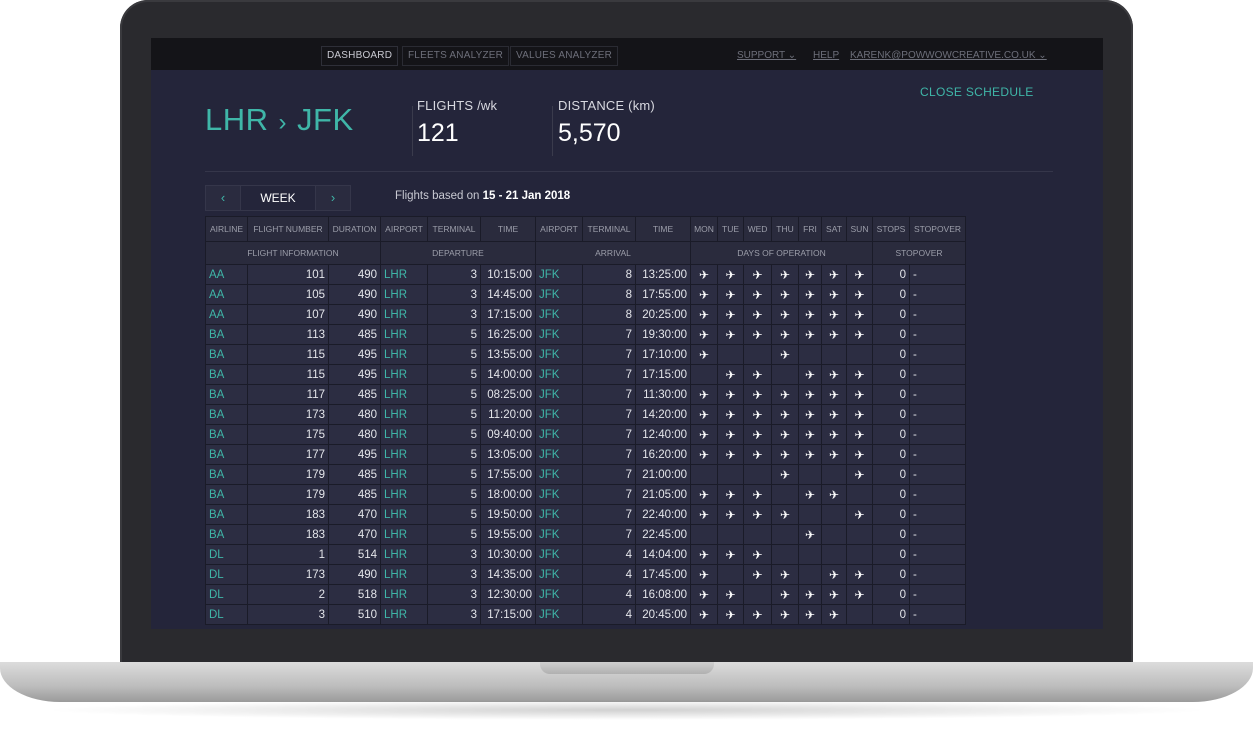 The image size is (1253, 735). Describe the element at coordinates (585, 494) in the screenshot. I see `table-row: BA 179 485 LHR 5 18:00:00 JFK 7 21:05:00 ✈ ✈ ✈ ✈ ✈ 0-` at that location.